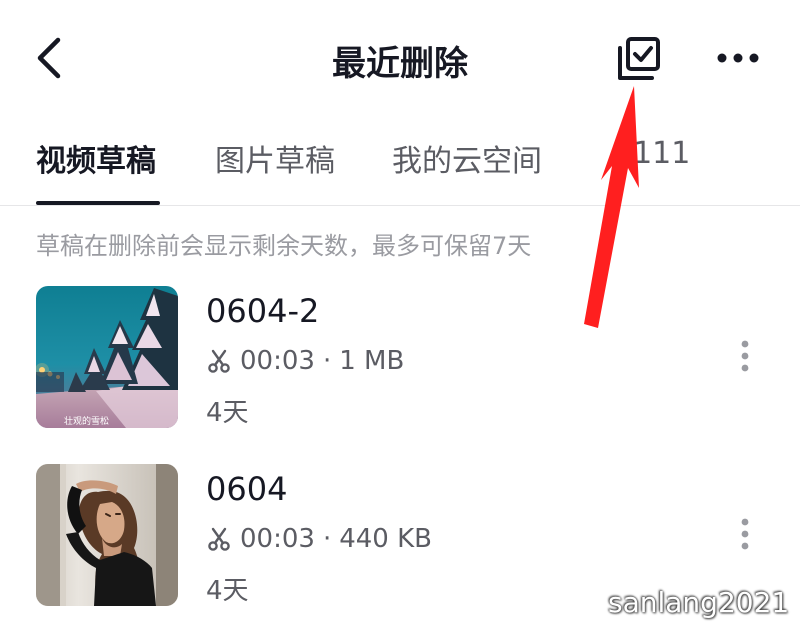 The image size is (800, 631). I want to click on thumbnail-caption: 壮观的雪松, so click(86, 421).